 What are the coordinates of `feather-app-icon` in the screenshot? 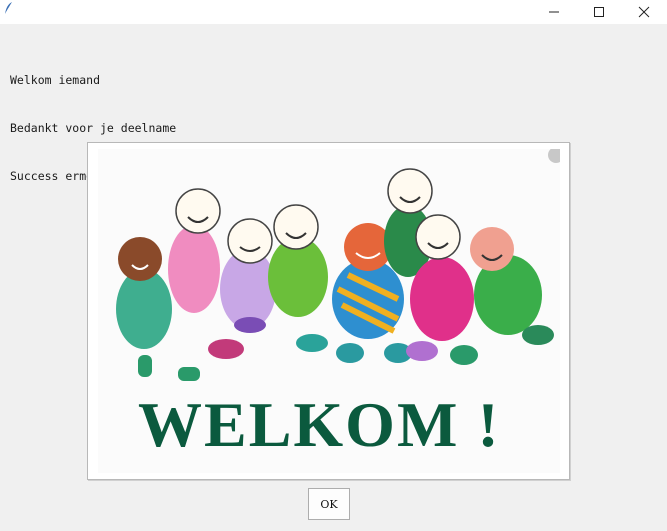 It's located at (8, 8).